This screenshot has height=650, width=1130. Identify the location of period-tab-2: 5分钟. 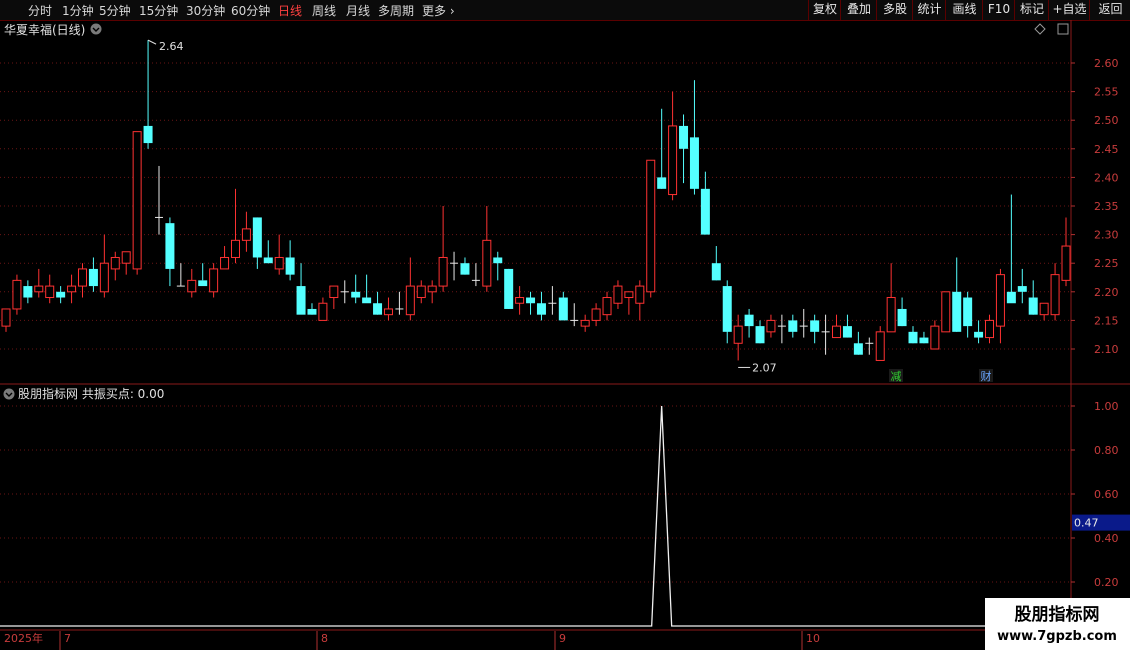
(115, 10).